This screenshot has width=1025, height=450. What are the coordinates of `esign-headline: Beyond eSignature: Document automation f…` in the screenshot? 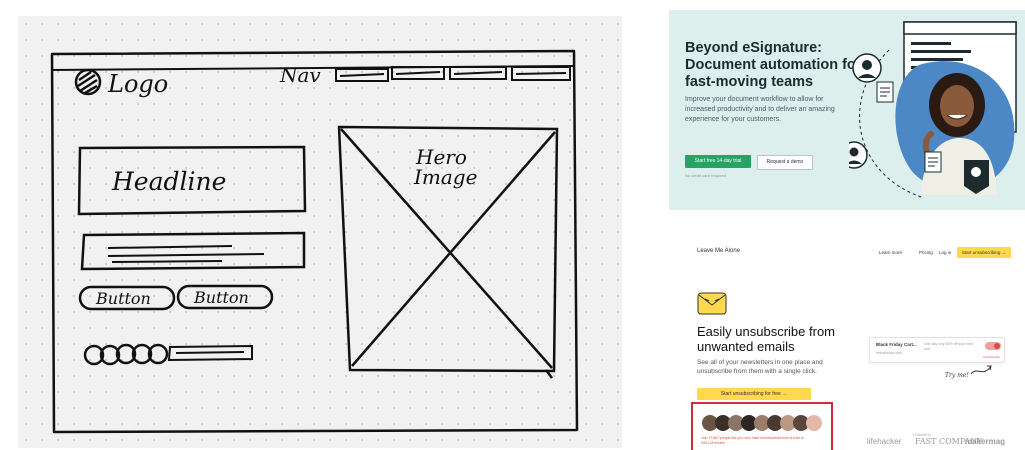 It's located at (773, 65).